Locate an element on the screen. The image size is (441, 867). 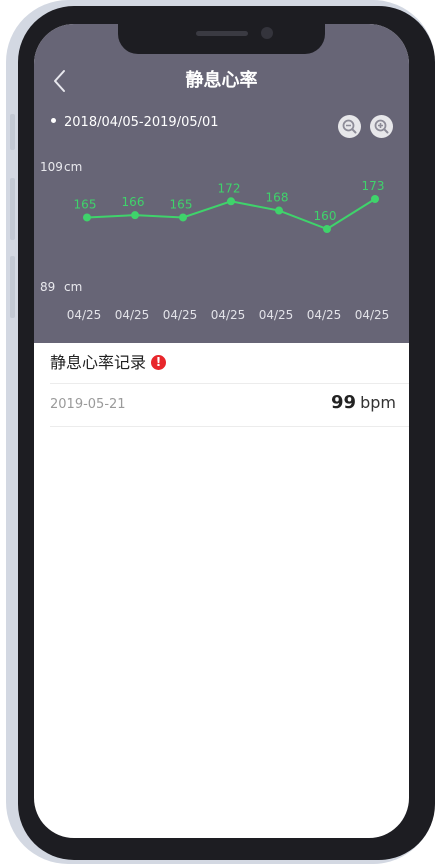
data-label: 172 is located at coordinates (229, 188).